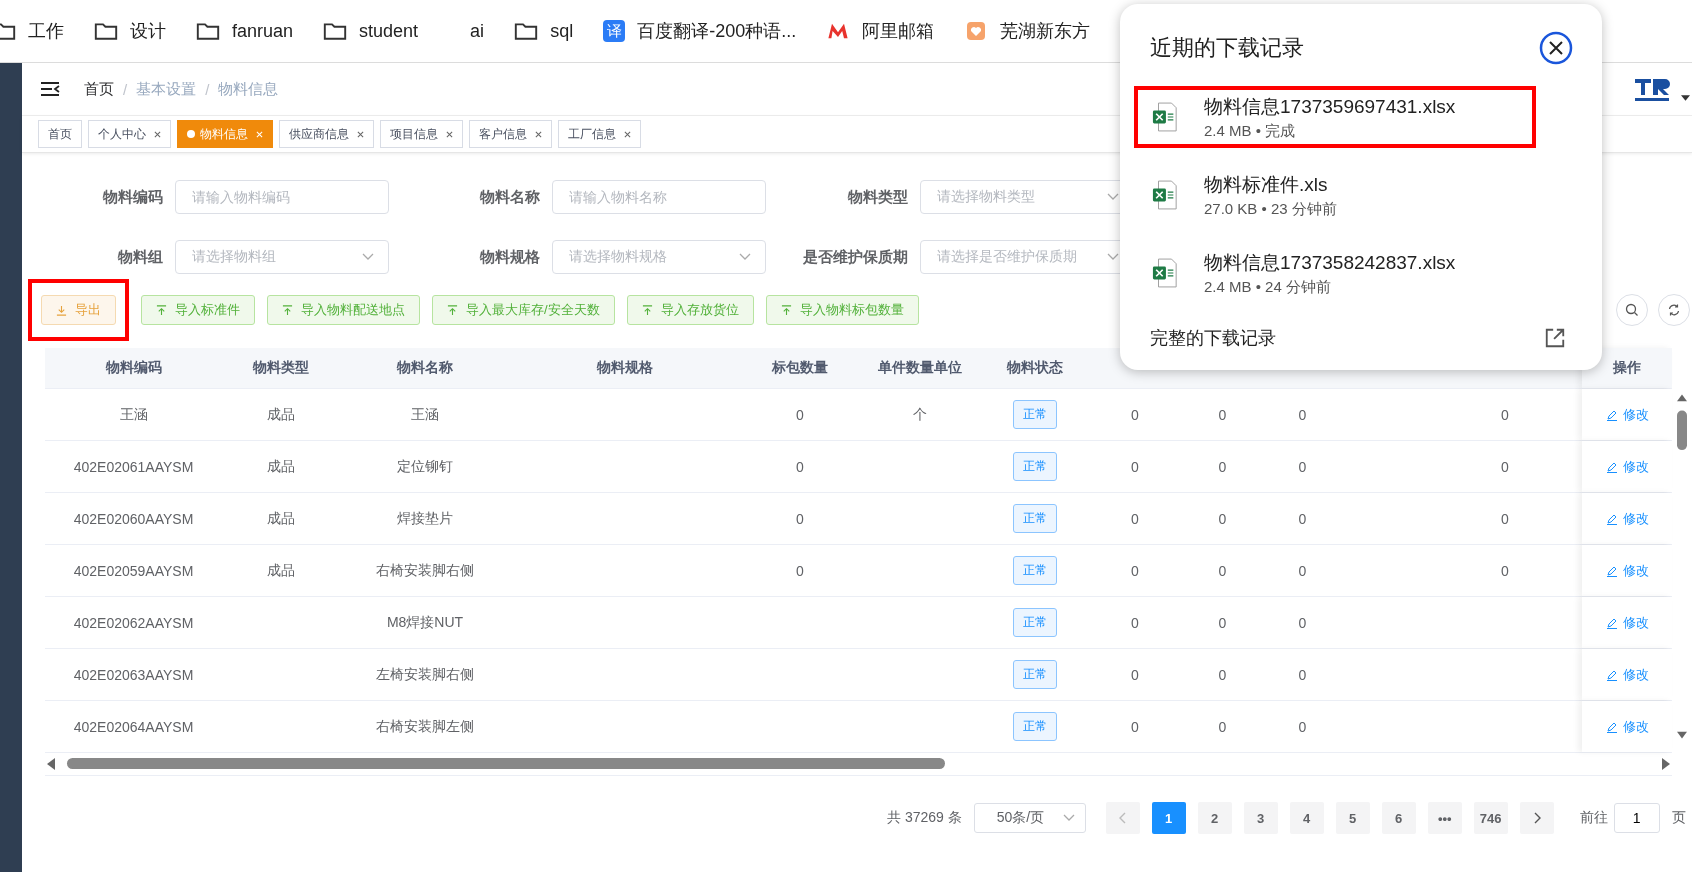 The width and height of the screenshot is (1692, 872). What do you see at coordinates (129, 134) in the screenshot?
I see `tab: 个人中心` at bounding box center [129, 134].